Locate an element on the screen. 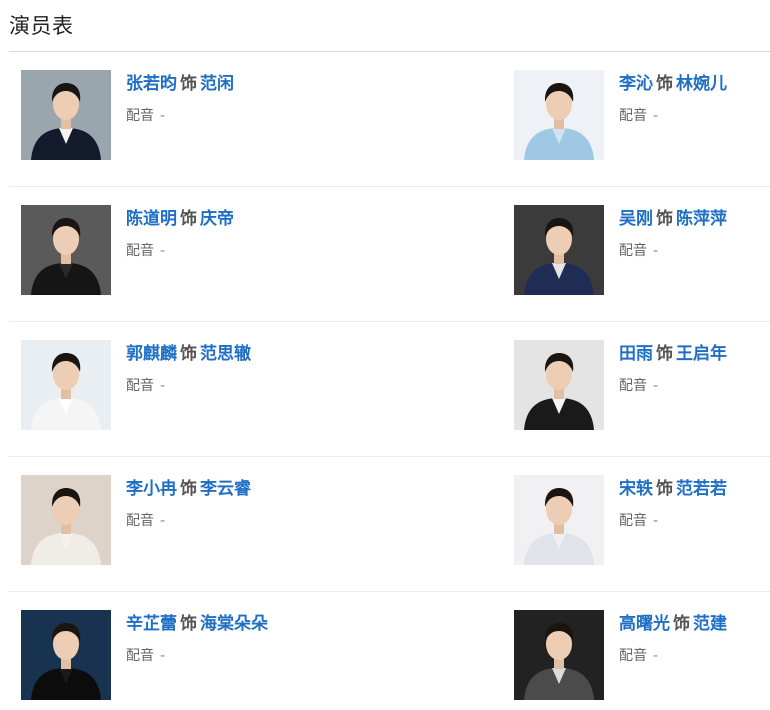 The width and height of the screenshot is (770, 710). cast-card: 高曙光饰范建 配音 - is located at coordinates (639, 656).